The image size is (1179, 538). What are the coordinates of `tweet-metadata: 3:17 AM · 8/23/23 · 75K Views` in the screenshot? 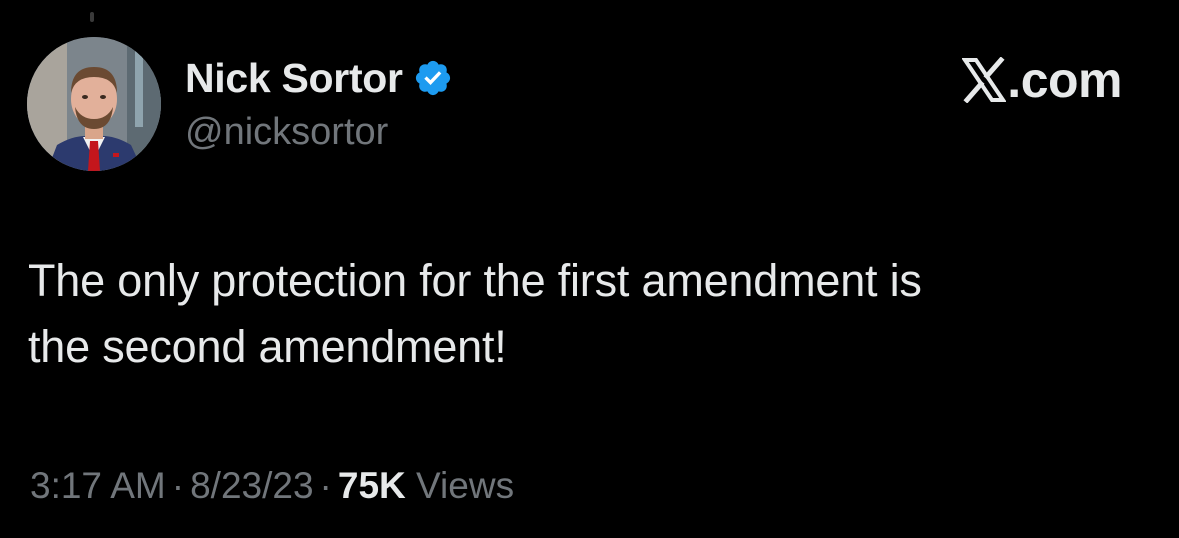 It's located at (272, 486).